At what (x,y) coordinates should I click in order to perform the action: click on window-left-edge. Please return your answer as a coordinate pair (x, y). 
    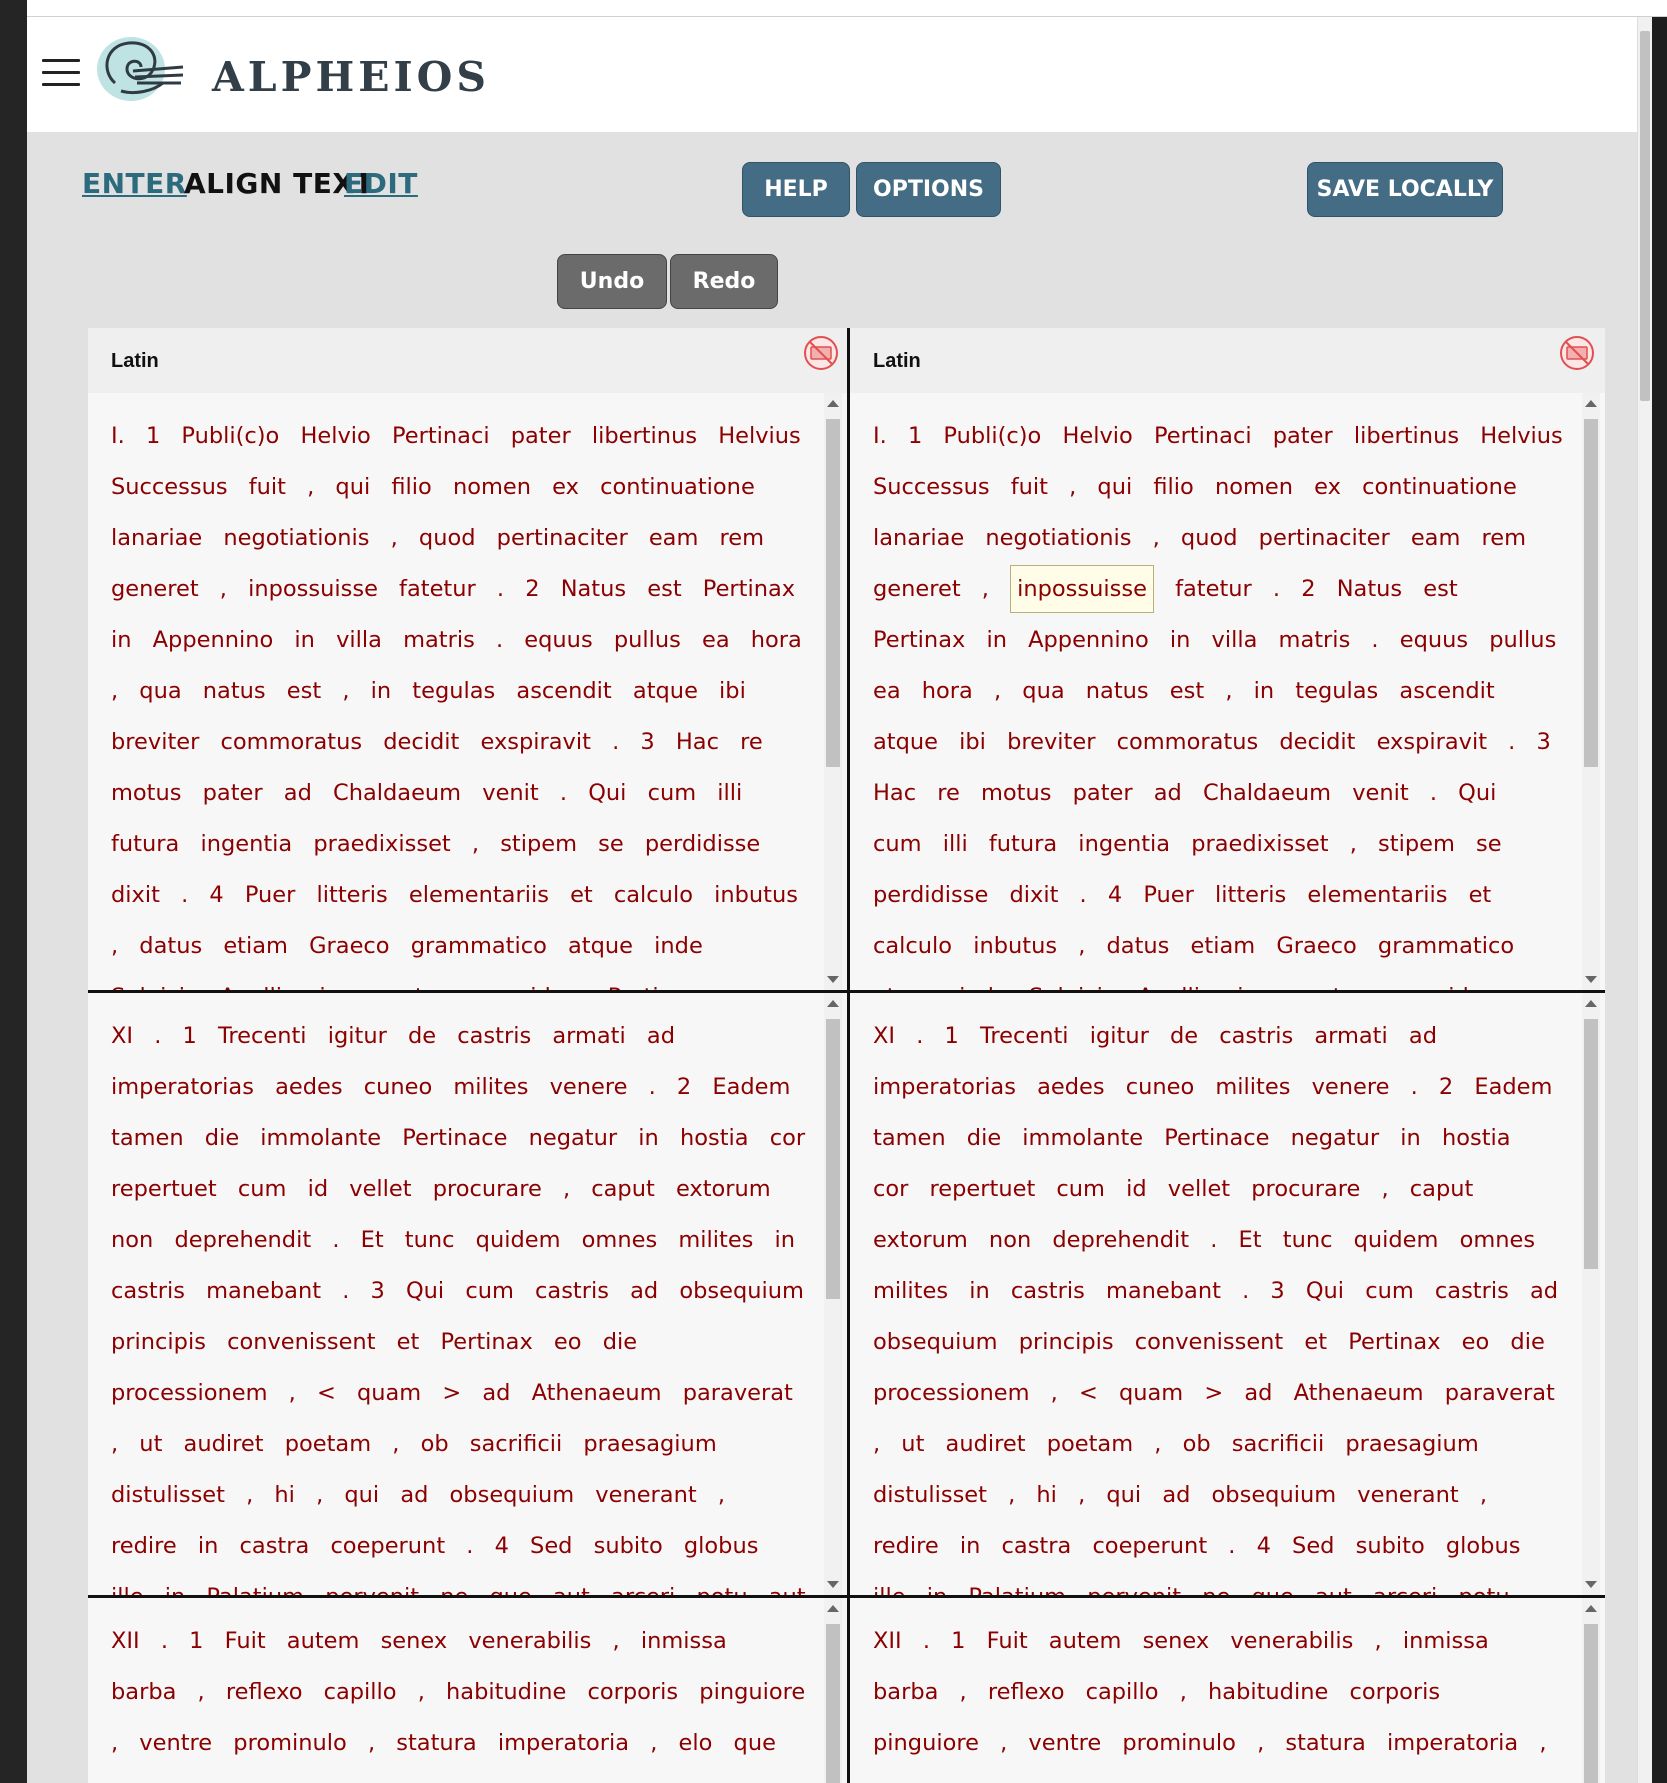
    Looking at the image, I should click on (13, 891).